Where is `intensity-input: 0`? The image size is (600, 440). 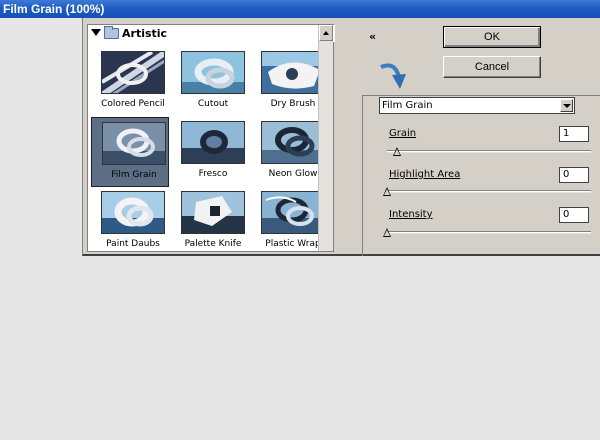 intensity-input: 0 is located at coordinates (574, 215).